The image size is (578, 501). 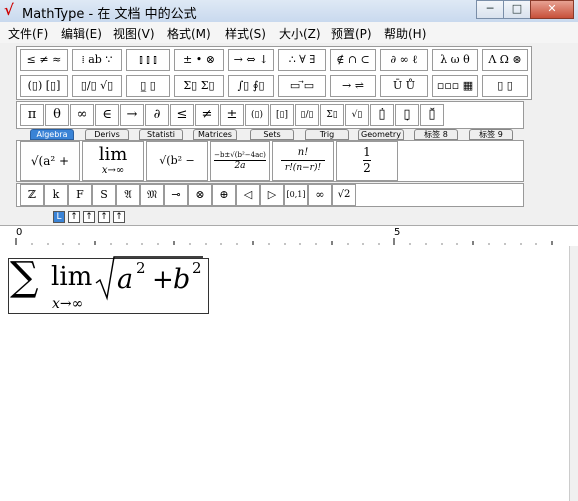 I want to click on palette-fences: (▯) [▯], so click(x=44, y=86).